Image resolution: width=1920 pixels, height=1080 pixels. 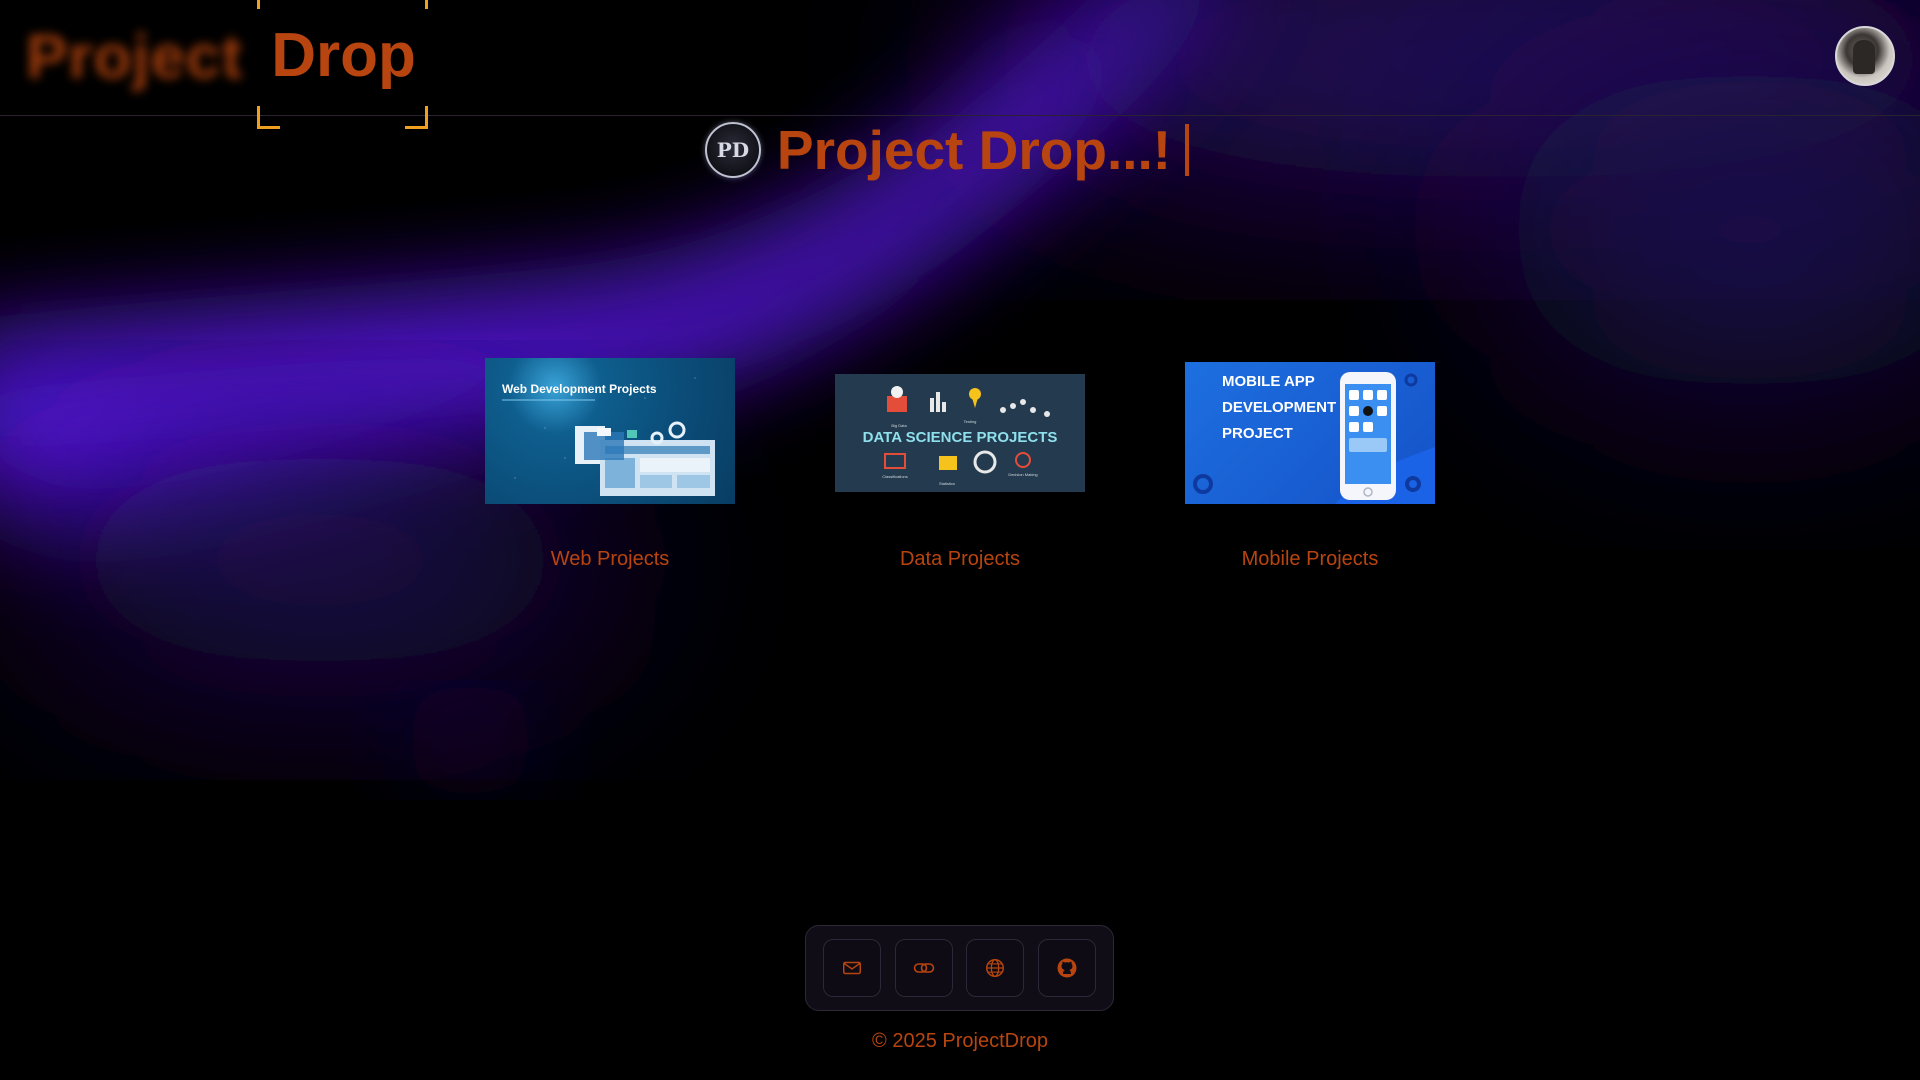 I want to click on user-avatar, so click(x=1865, y=56).